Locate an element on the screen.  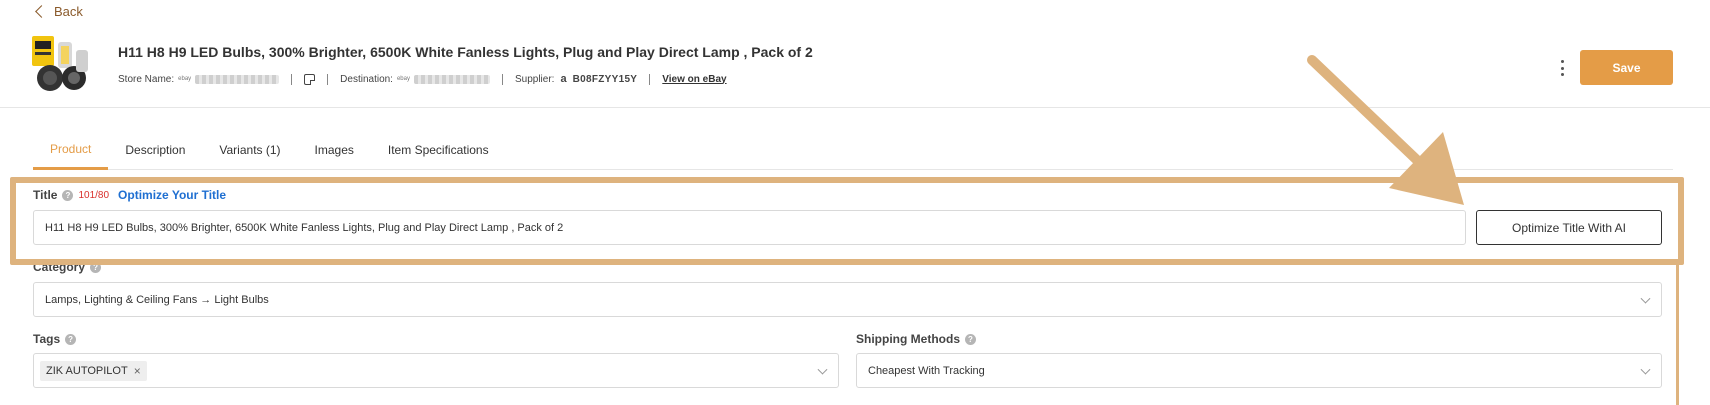
tag-chip: ZIK AUTOPILOT × is located at coordinates (93, 370).